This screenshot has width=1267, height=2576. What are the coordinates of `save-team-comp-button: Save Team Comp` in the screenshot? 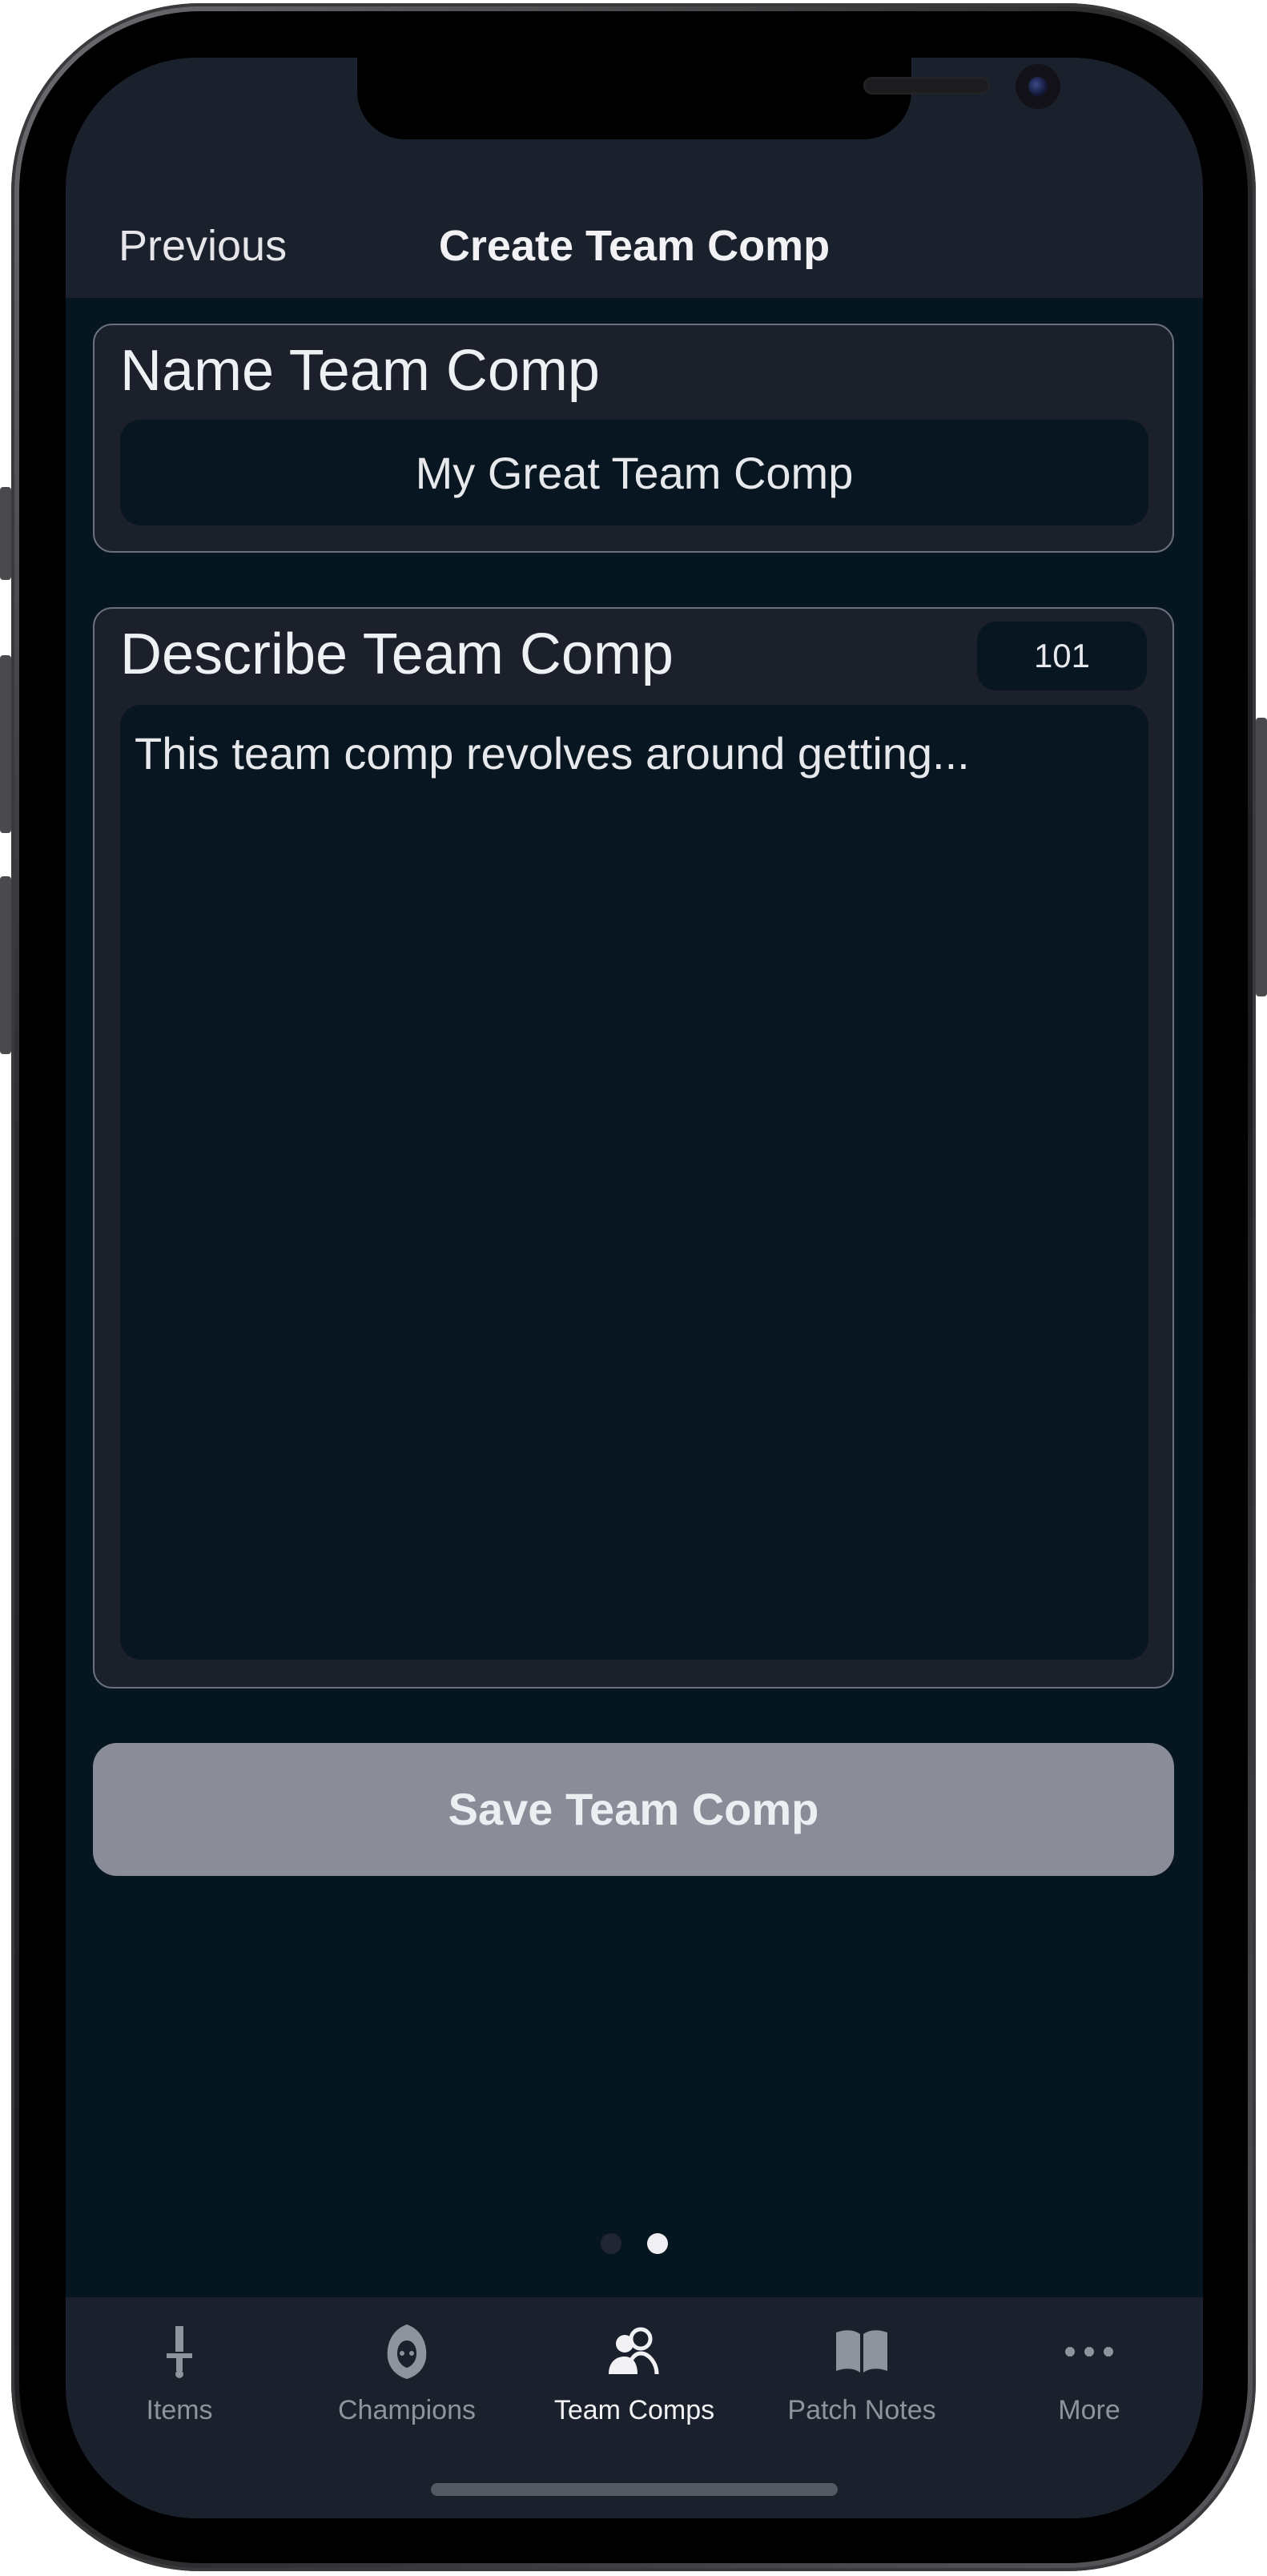 It's located at (633, 1810).